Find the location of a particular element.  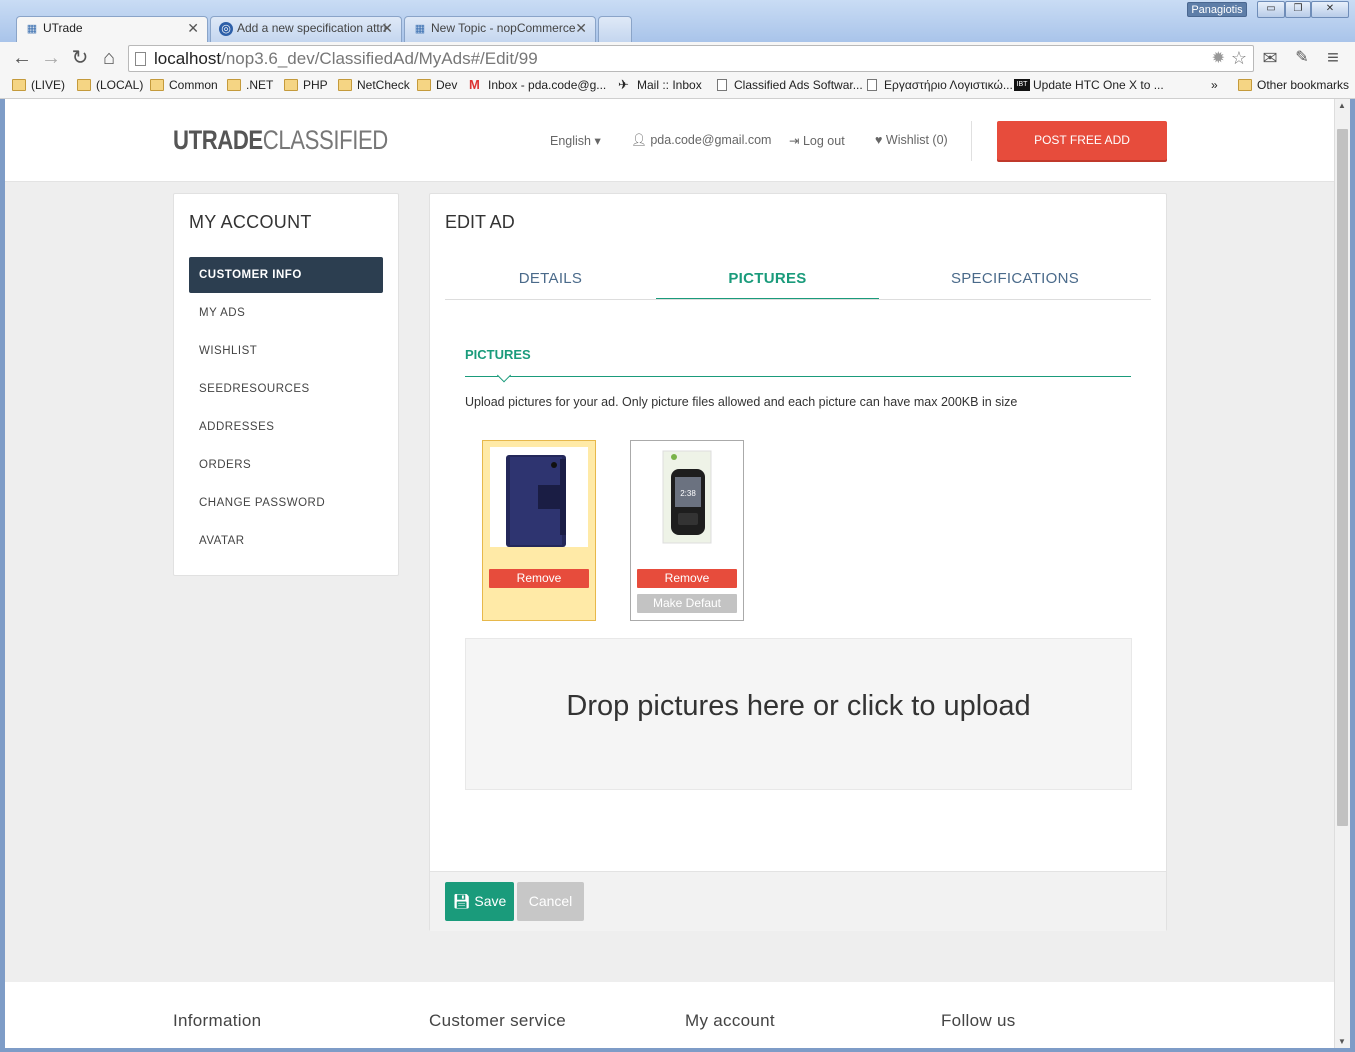

edit-actions-bar: 💾︎ Save Cancel is located at coordinates (798, 901).